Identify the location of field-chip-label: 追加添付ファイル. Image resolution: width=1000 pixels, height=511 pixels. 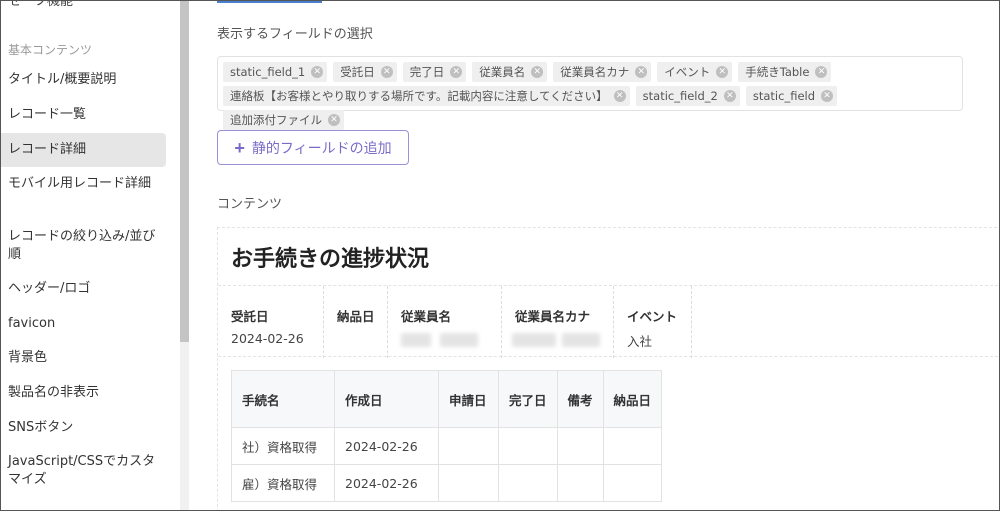
(276, 120).